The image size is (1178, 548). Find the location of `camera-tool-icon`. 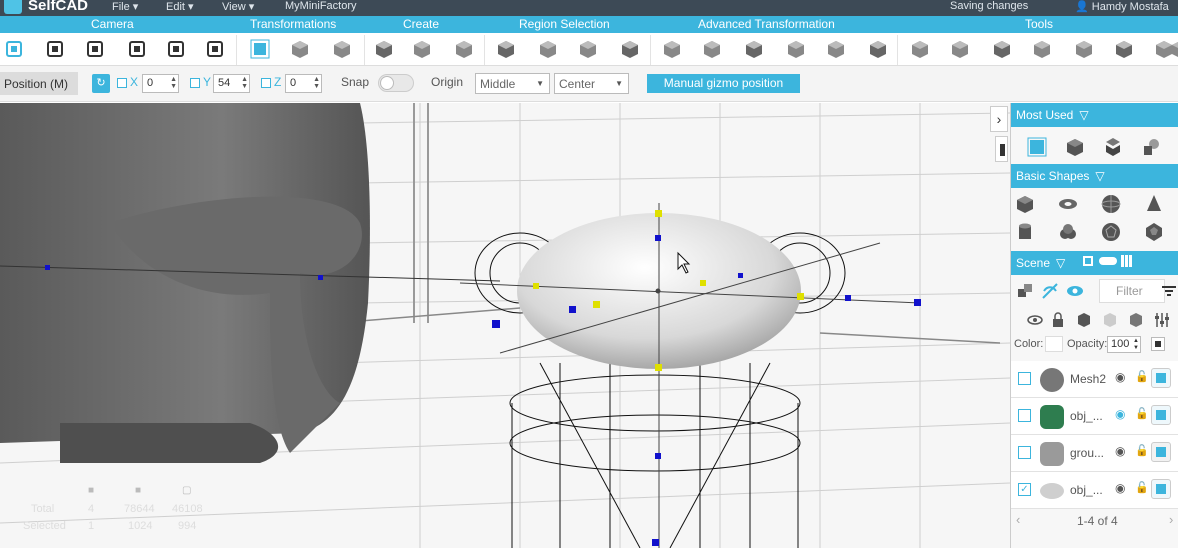

camera-tool-icon is located at coordinates (14, 49).